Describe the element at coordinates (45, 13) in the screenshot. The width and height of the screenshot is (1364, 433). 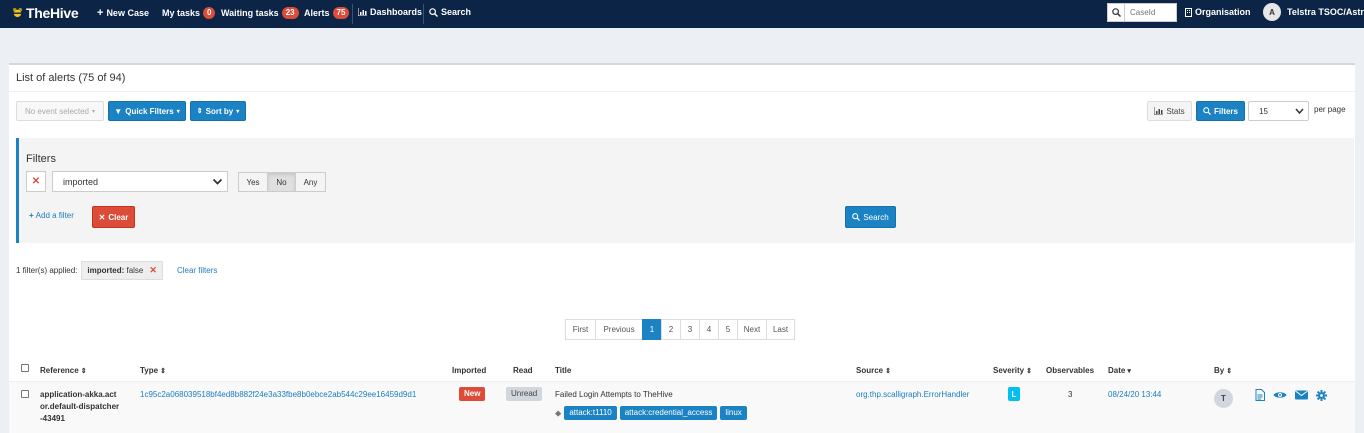
I see `brand-logo: TheHive` at that location.